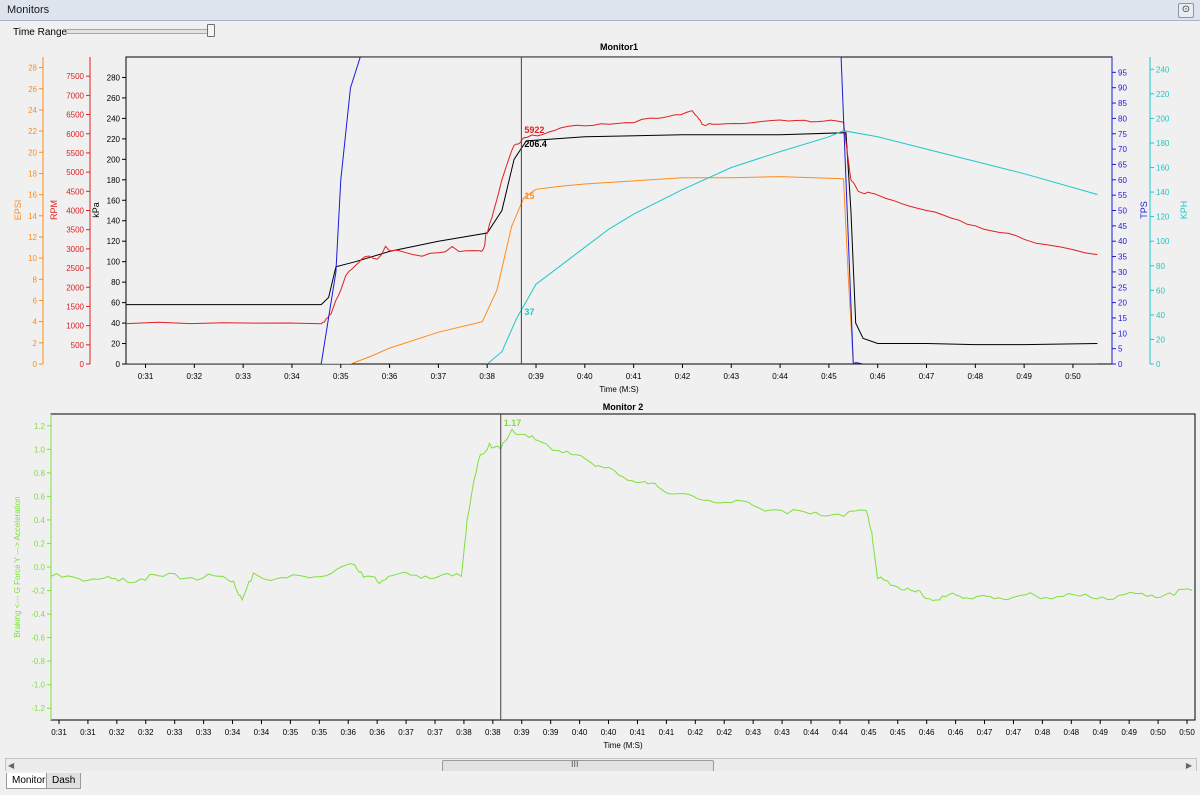  What do you see at coordinates (1122, 287) in the screenshot?
I see `monitor1-tick-label-tps: 25` at bounding box center [1122, 287].